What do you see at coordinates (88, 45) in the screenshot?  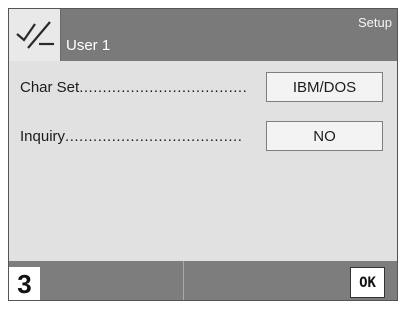 I see `user-label: User 1` at bounding box center [88, 45].